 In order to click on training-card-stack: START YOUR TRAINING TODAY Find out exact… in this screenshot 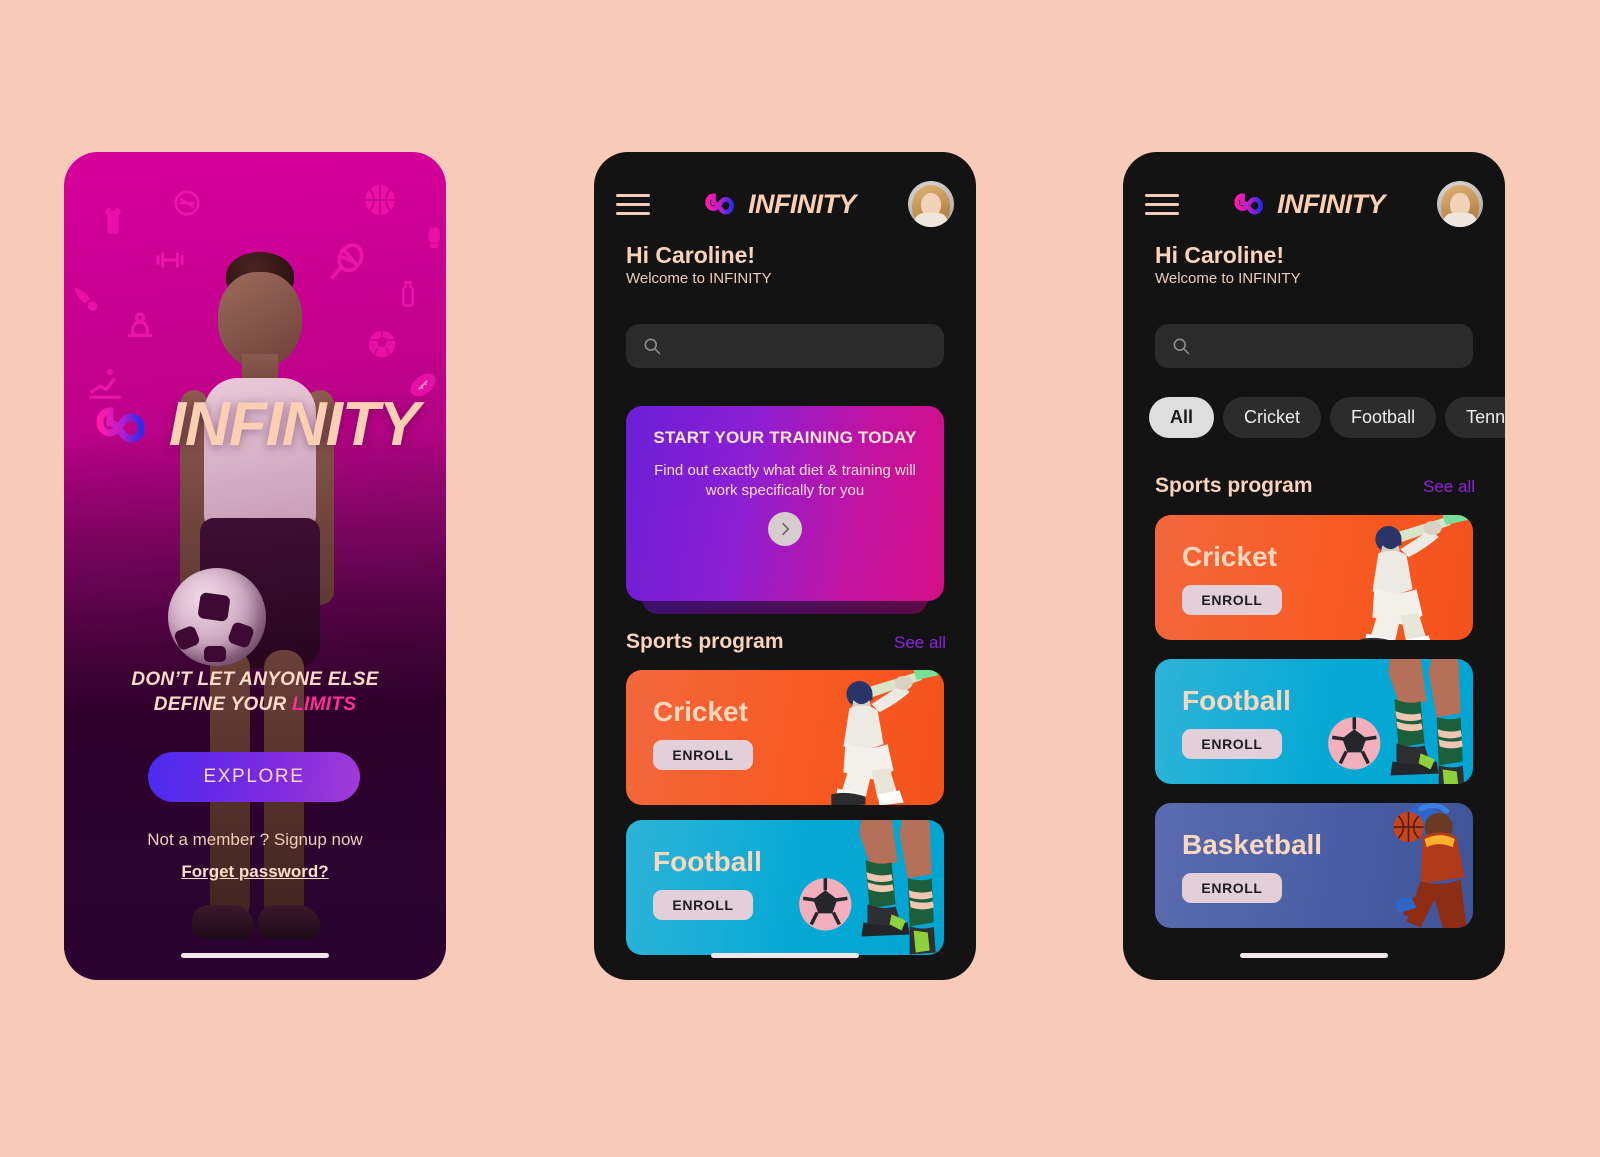, I will do `click(785, 510)`.